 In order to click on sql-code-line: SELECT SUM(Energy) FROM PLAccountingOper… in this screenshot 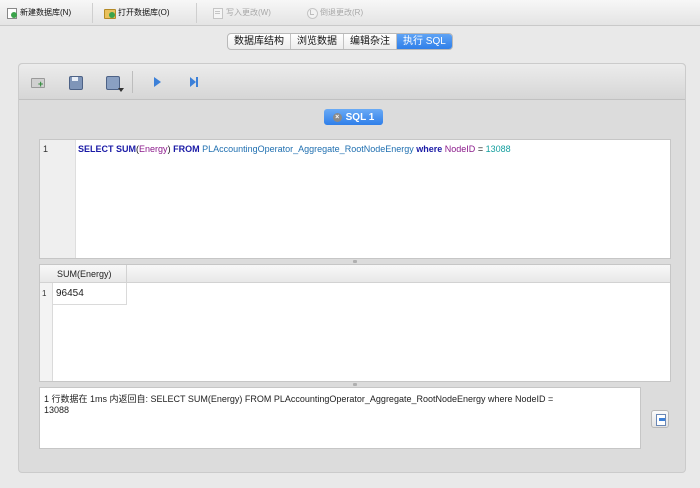, I will do `click(372, 149)`.